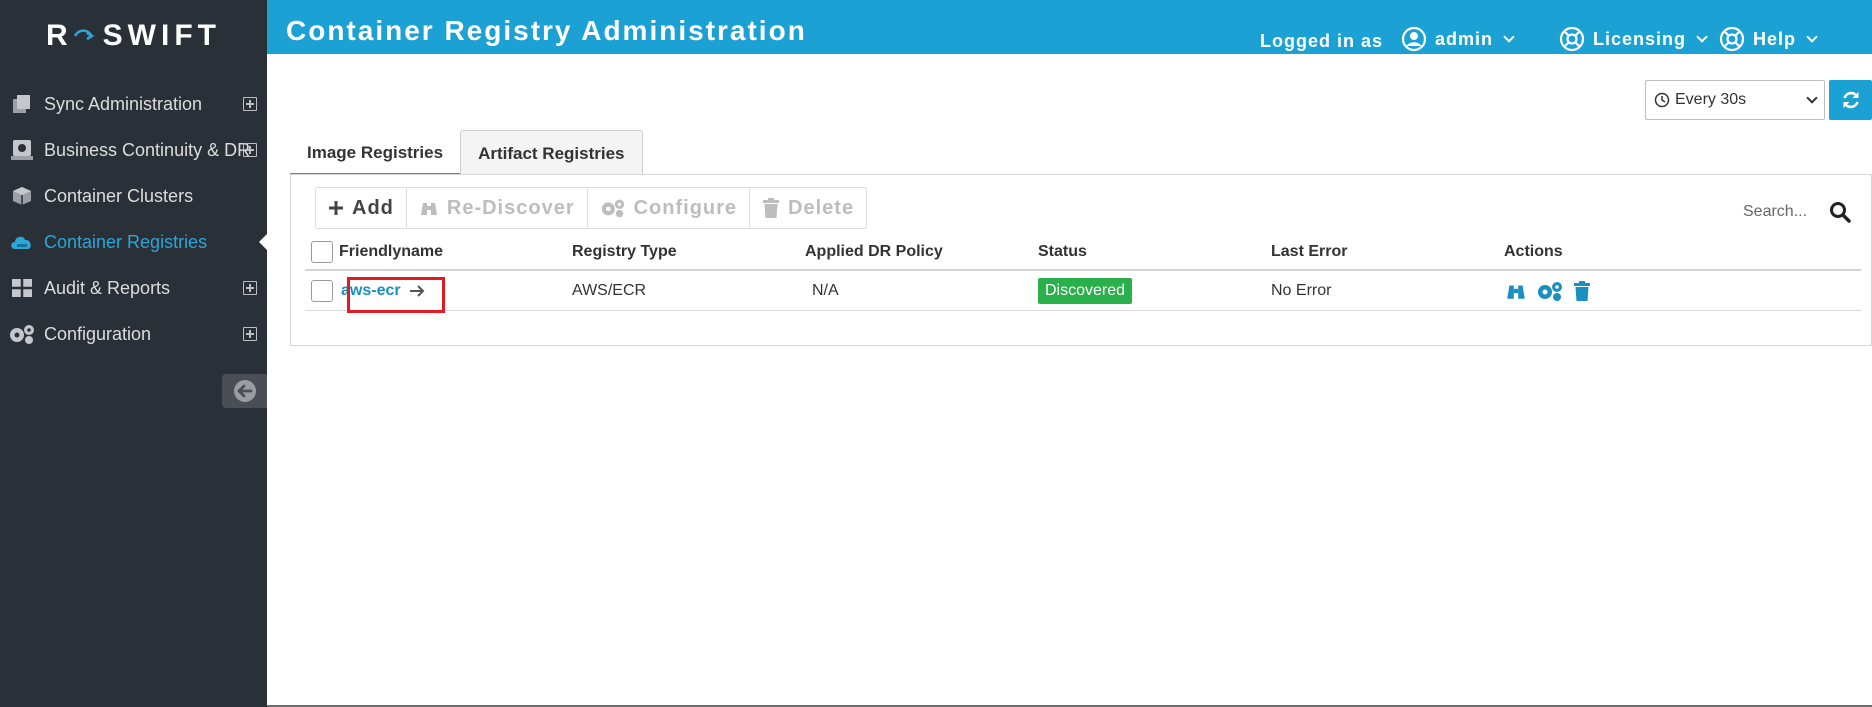 The height and width of the screenshot is (707, 1872). What do you see at coordinates (874, 252) in the screenshot?
I see `column-header-applied-dr-policy: Applied DR Policy` at bounding box center [874, 252].